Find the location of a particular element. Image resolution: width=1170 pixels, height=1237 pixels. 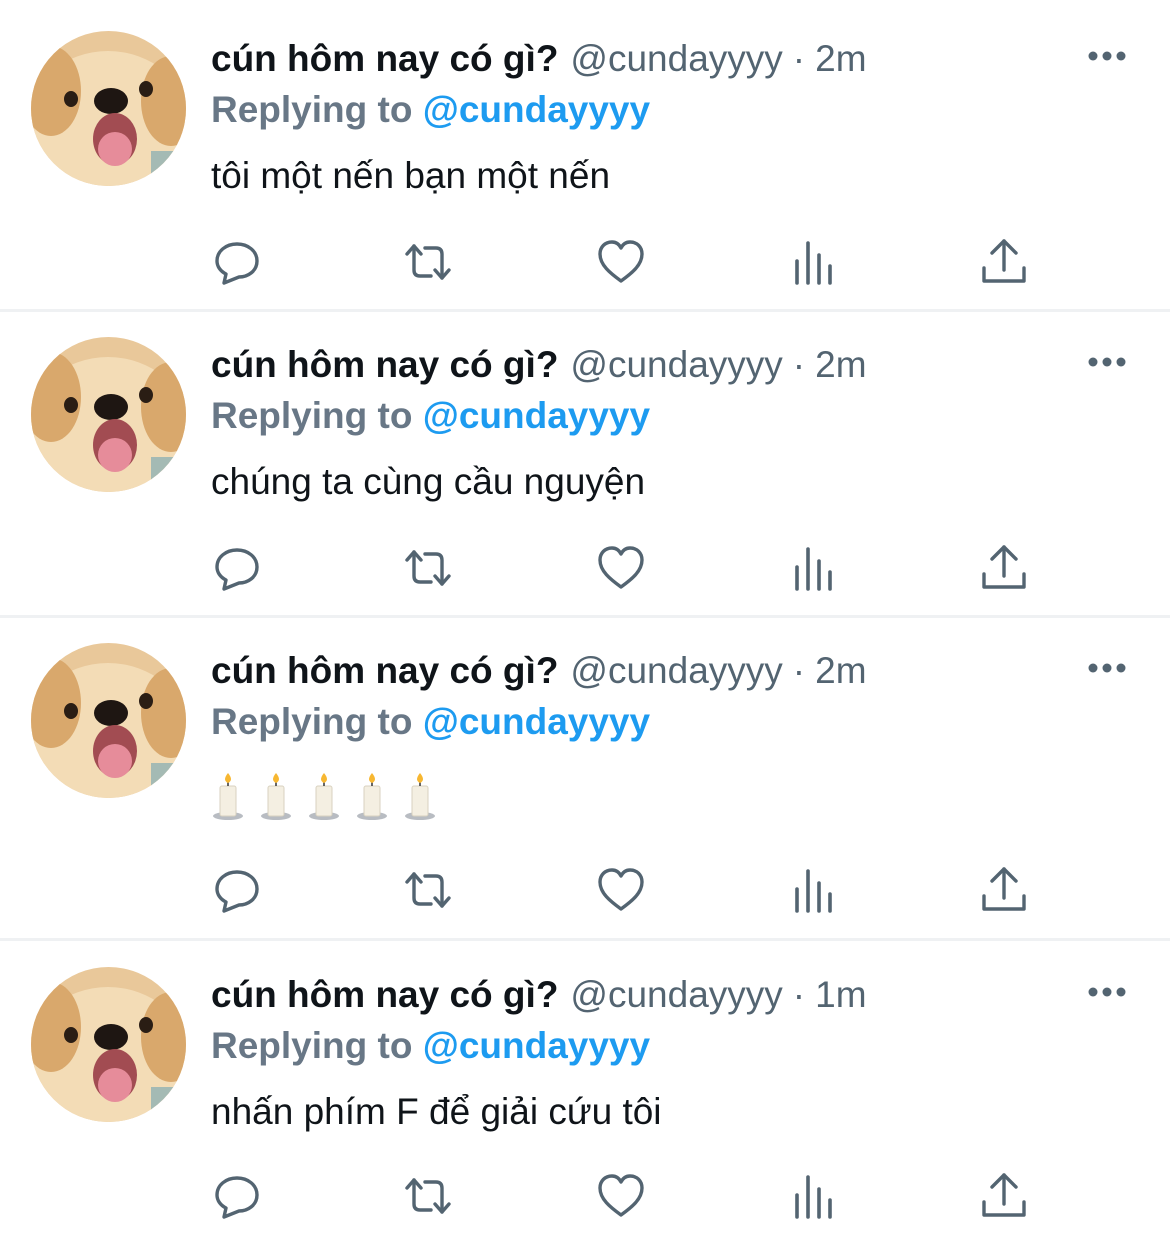

timestamp: 1m is located at coordinates (840, 994).